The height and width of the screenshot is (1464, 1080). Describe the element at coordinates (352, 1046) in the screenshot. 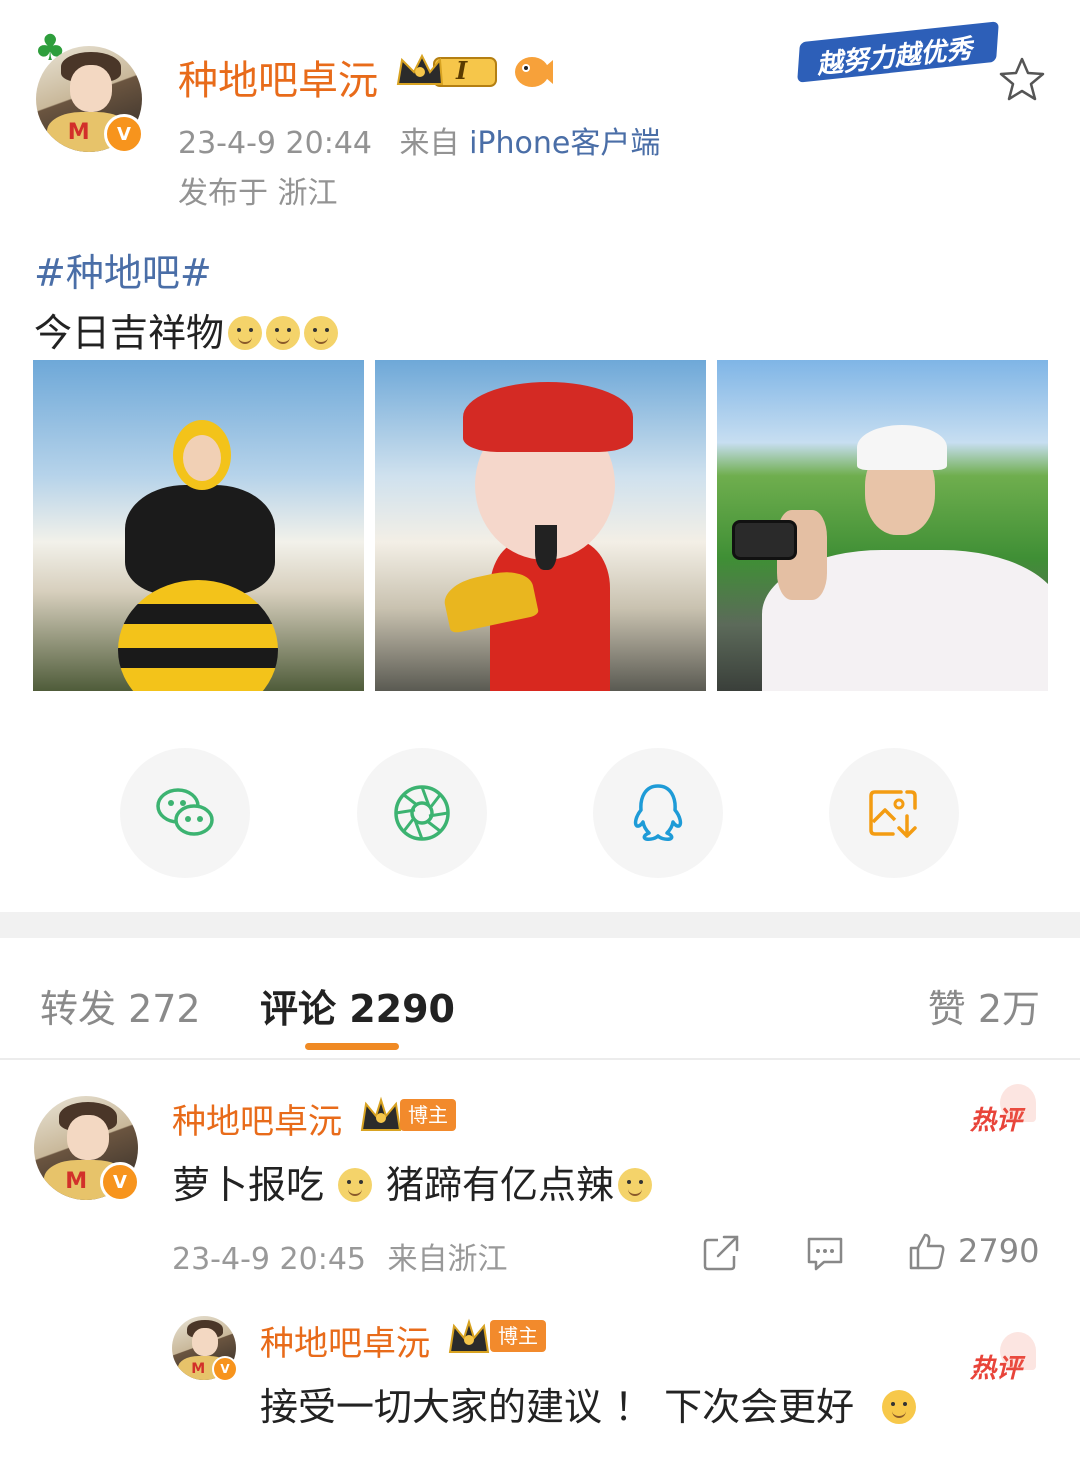

I see `active-tab-indicator` at that location.